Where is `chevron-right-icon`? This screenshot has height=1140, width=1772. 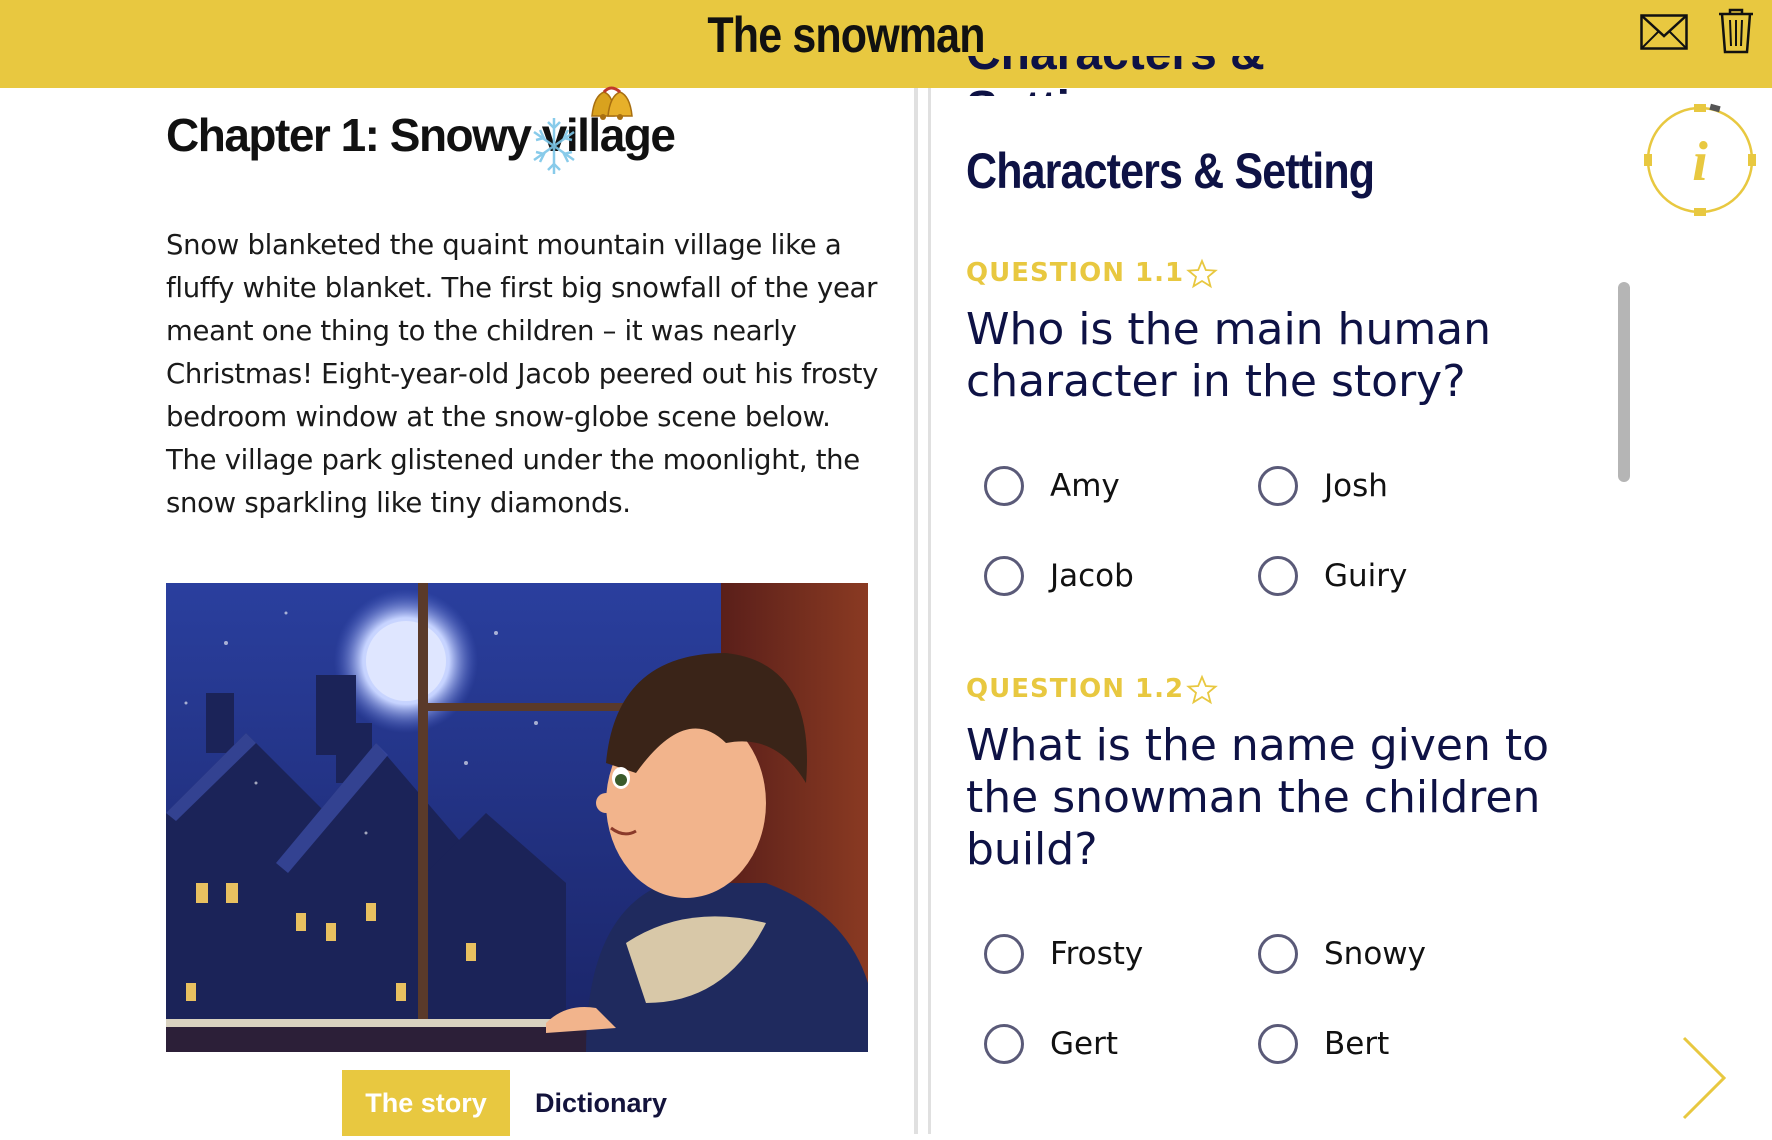 chevron-right-icon is located at coordinates (1704, 1078).